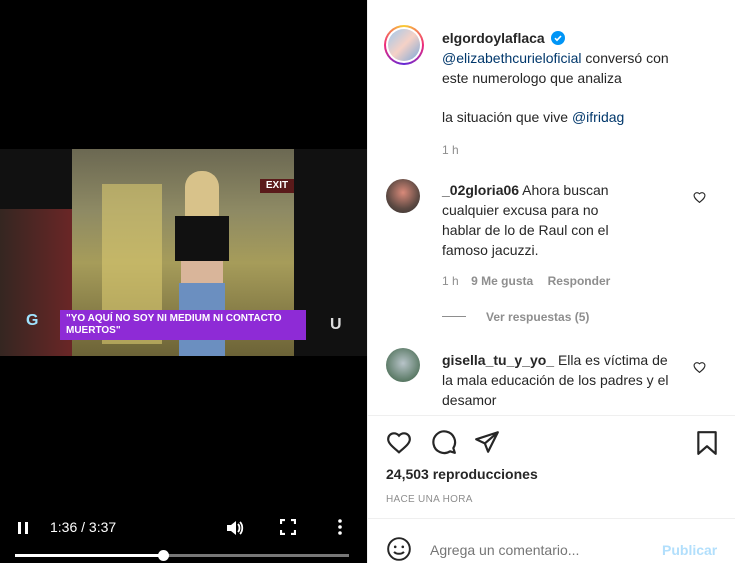 The width and height of the screenshot is (735, 563). I want to click on post-author-avatar, so click(404, 45).